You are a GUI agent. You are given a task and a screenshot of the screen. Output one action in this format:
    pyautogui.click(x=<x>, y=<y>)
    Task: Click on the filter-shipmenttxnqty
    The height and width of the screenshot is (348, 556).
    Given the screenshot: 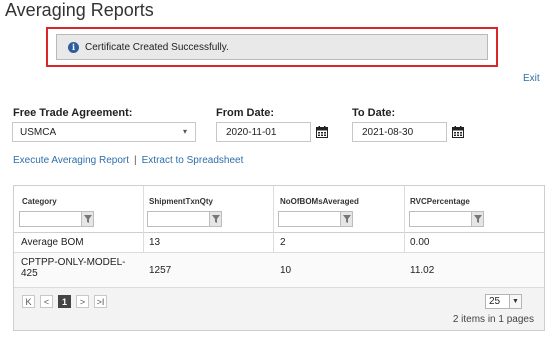 What is the action you would take?
    pyautogui.click(x=184, y=219)
    